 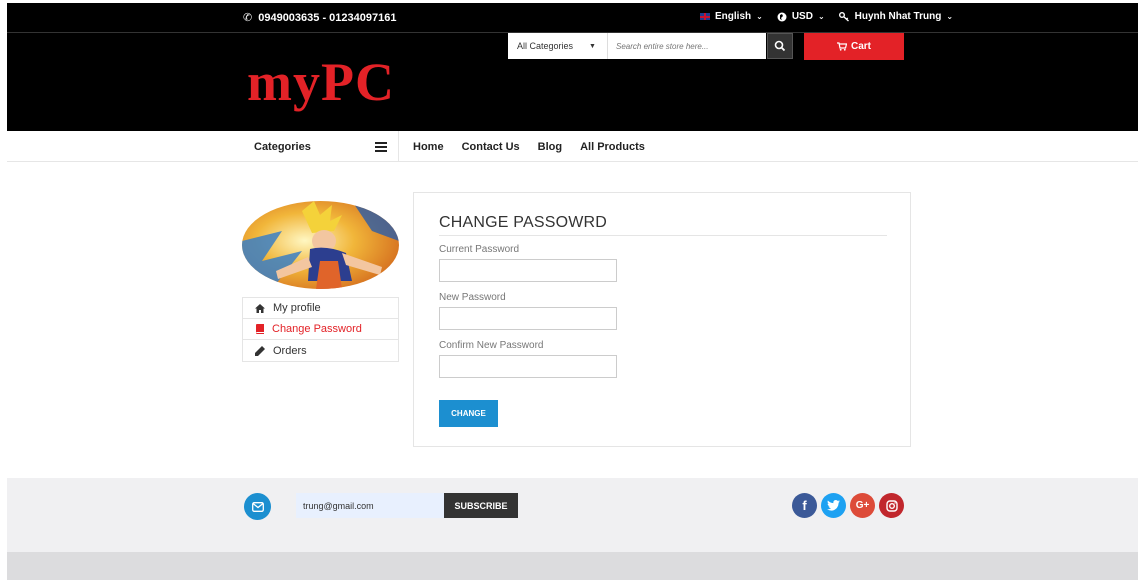 I want to click on newsletter-email-input, so click(x=370, y=505).